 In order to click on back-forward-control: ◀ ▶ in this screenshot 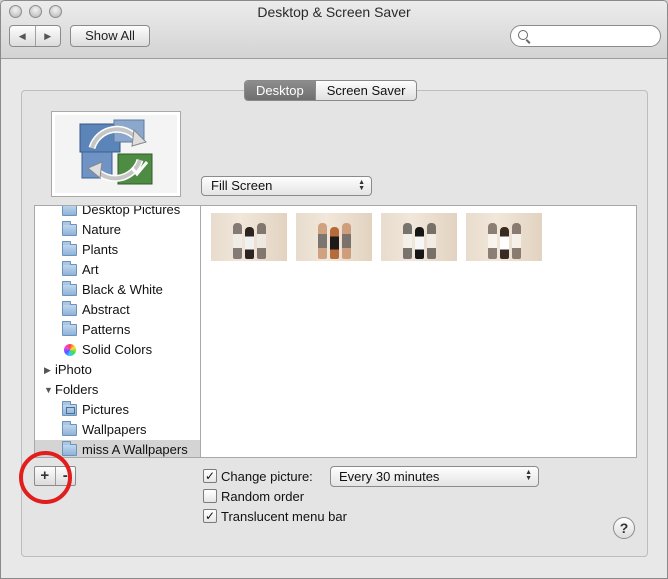, I will do `click(35, 36)`.